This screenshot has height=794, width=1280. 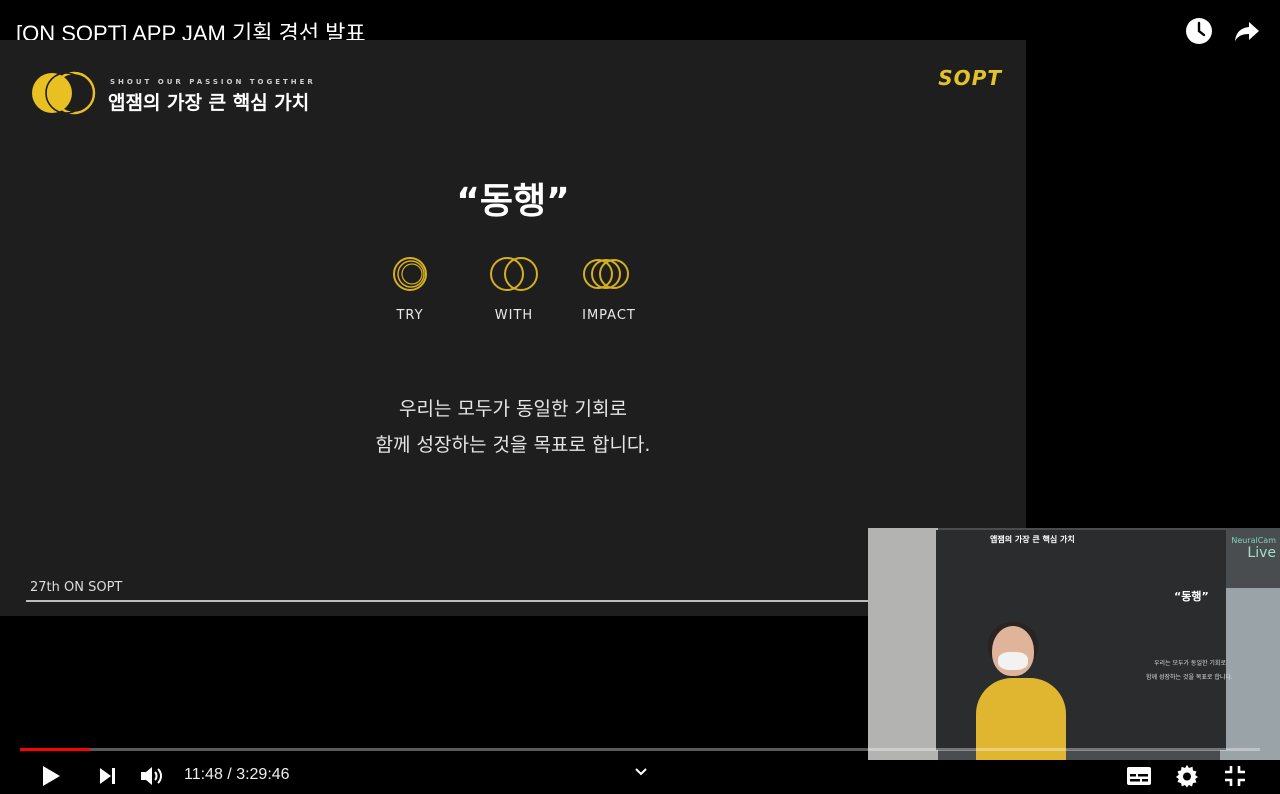 What do you see at coordinates (1189, 677) in the screenshot?
I see `camera-slide-line-2: 함께 성장하는 것을 목표로 합니다.` at bounding box center [1189, 677].